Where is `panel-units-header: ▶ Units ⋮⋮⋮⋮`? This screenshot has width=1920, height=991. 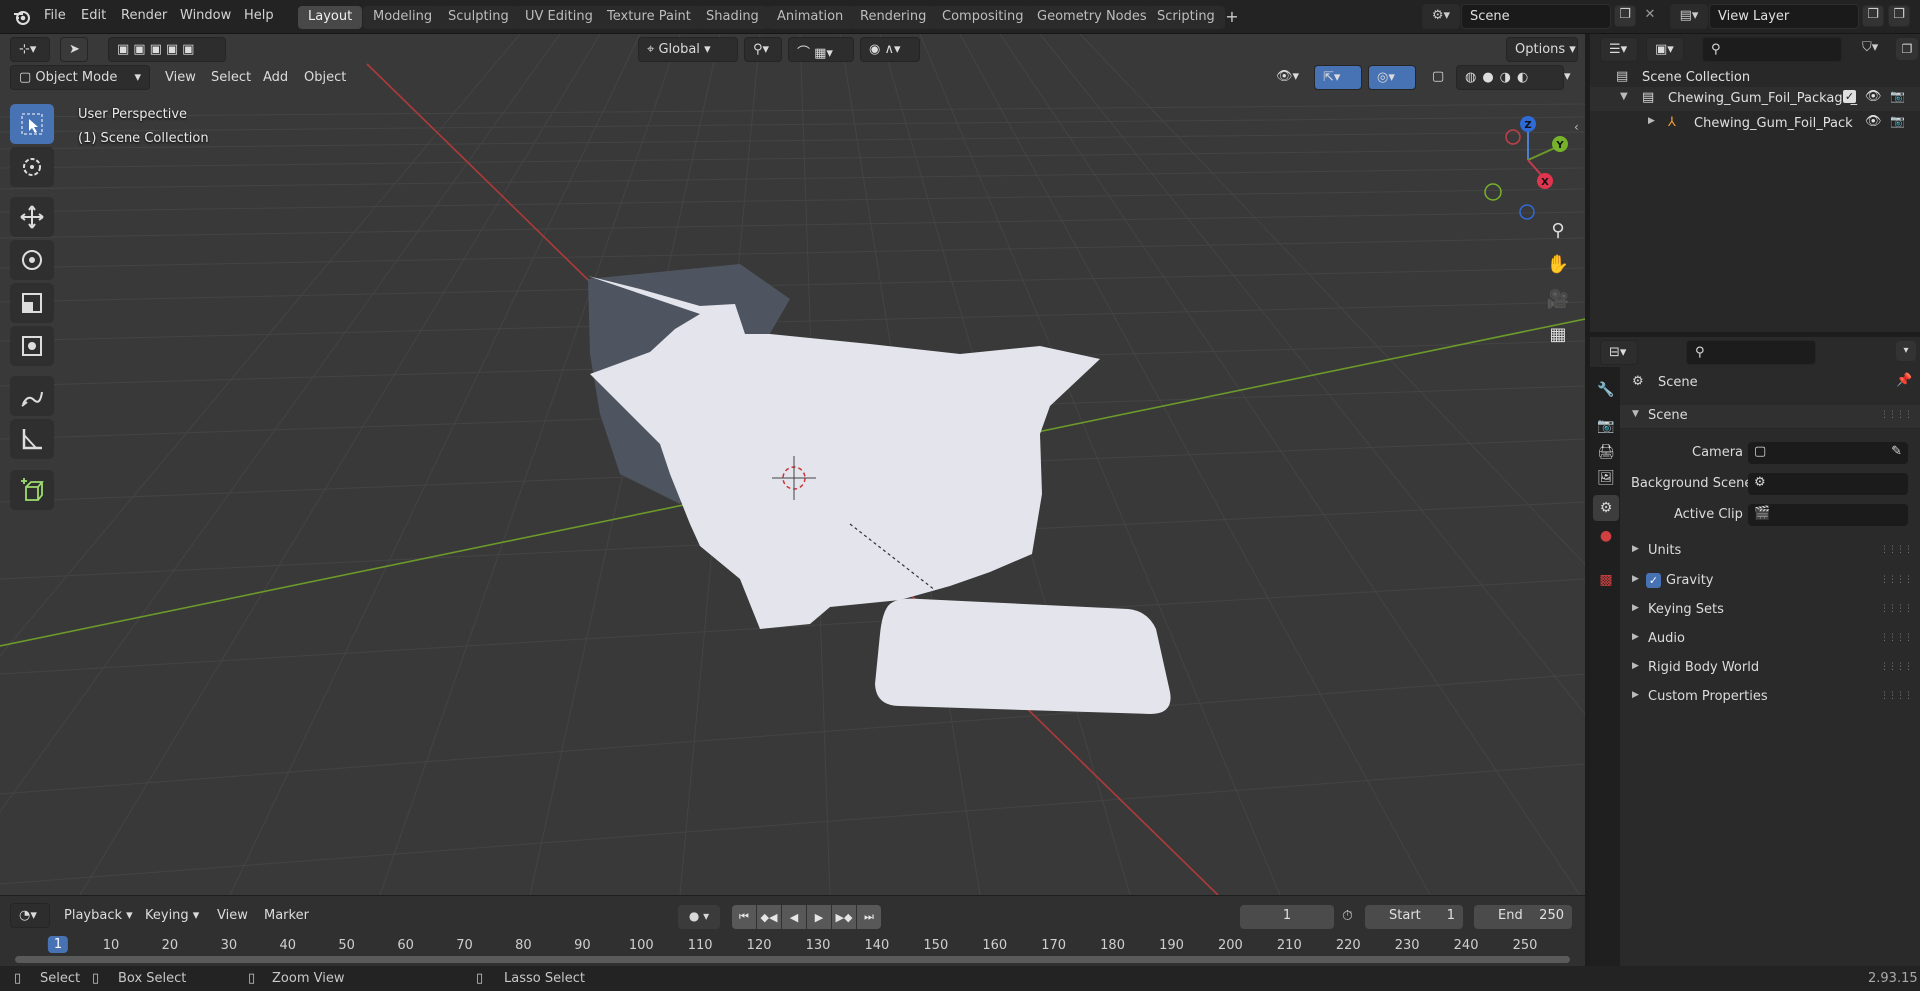 panel-units-header: ▶ Units ⋮⋮⋮⋮ is located at coordinates (1770, 552).